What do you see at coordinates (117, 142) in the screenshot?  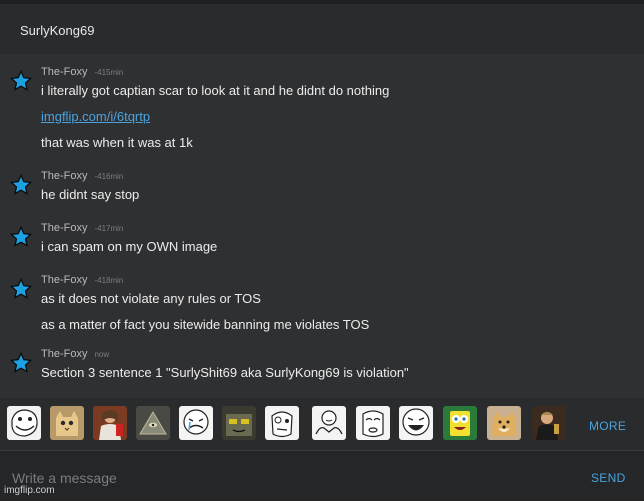 I see `message-text: that was when it was at 1k` at bounding box center [117, 142].